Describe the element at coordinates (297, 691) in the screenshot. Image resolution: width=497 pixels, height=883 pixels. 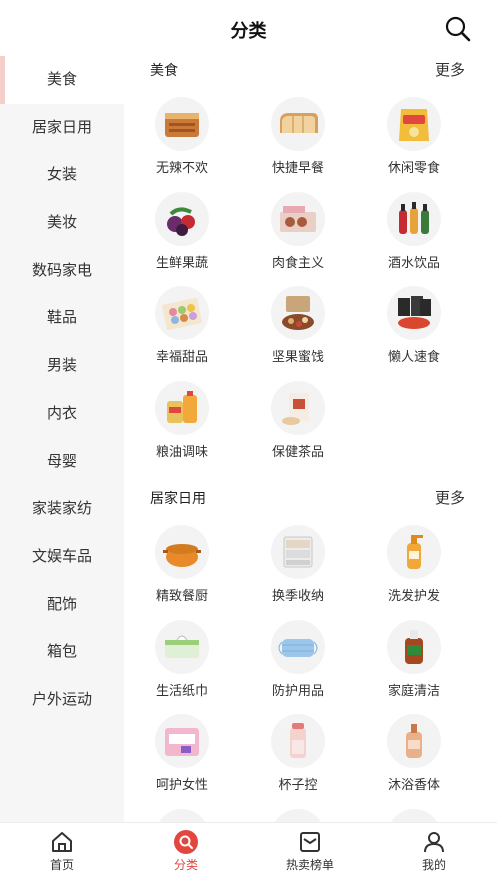
I see `category-label: 防护用品` at that location.